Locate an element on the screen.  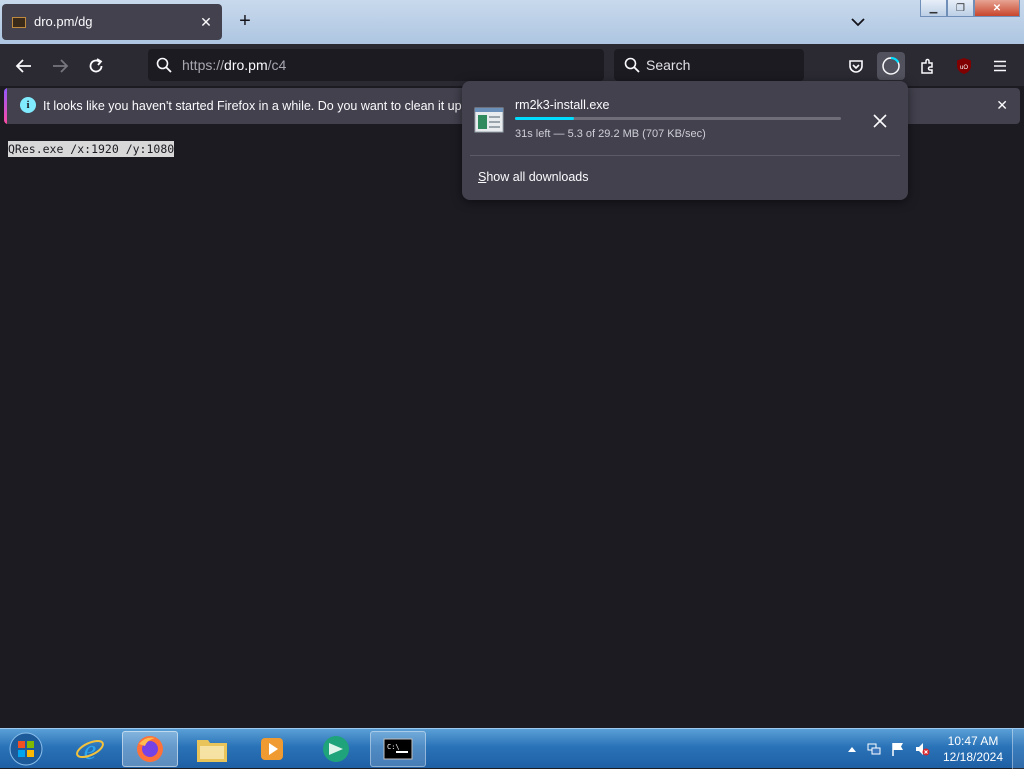
tab-active: dro.pm/dg ✕ is located at coordinates (112, 22).